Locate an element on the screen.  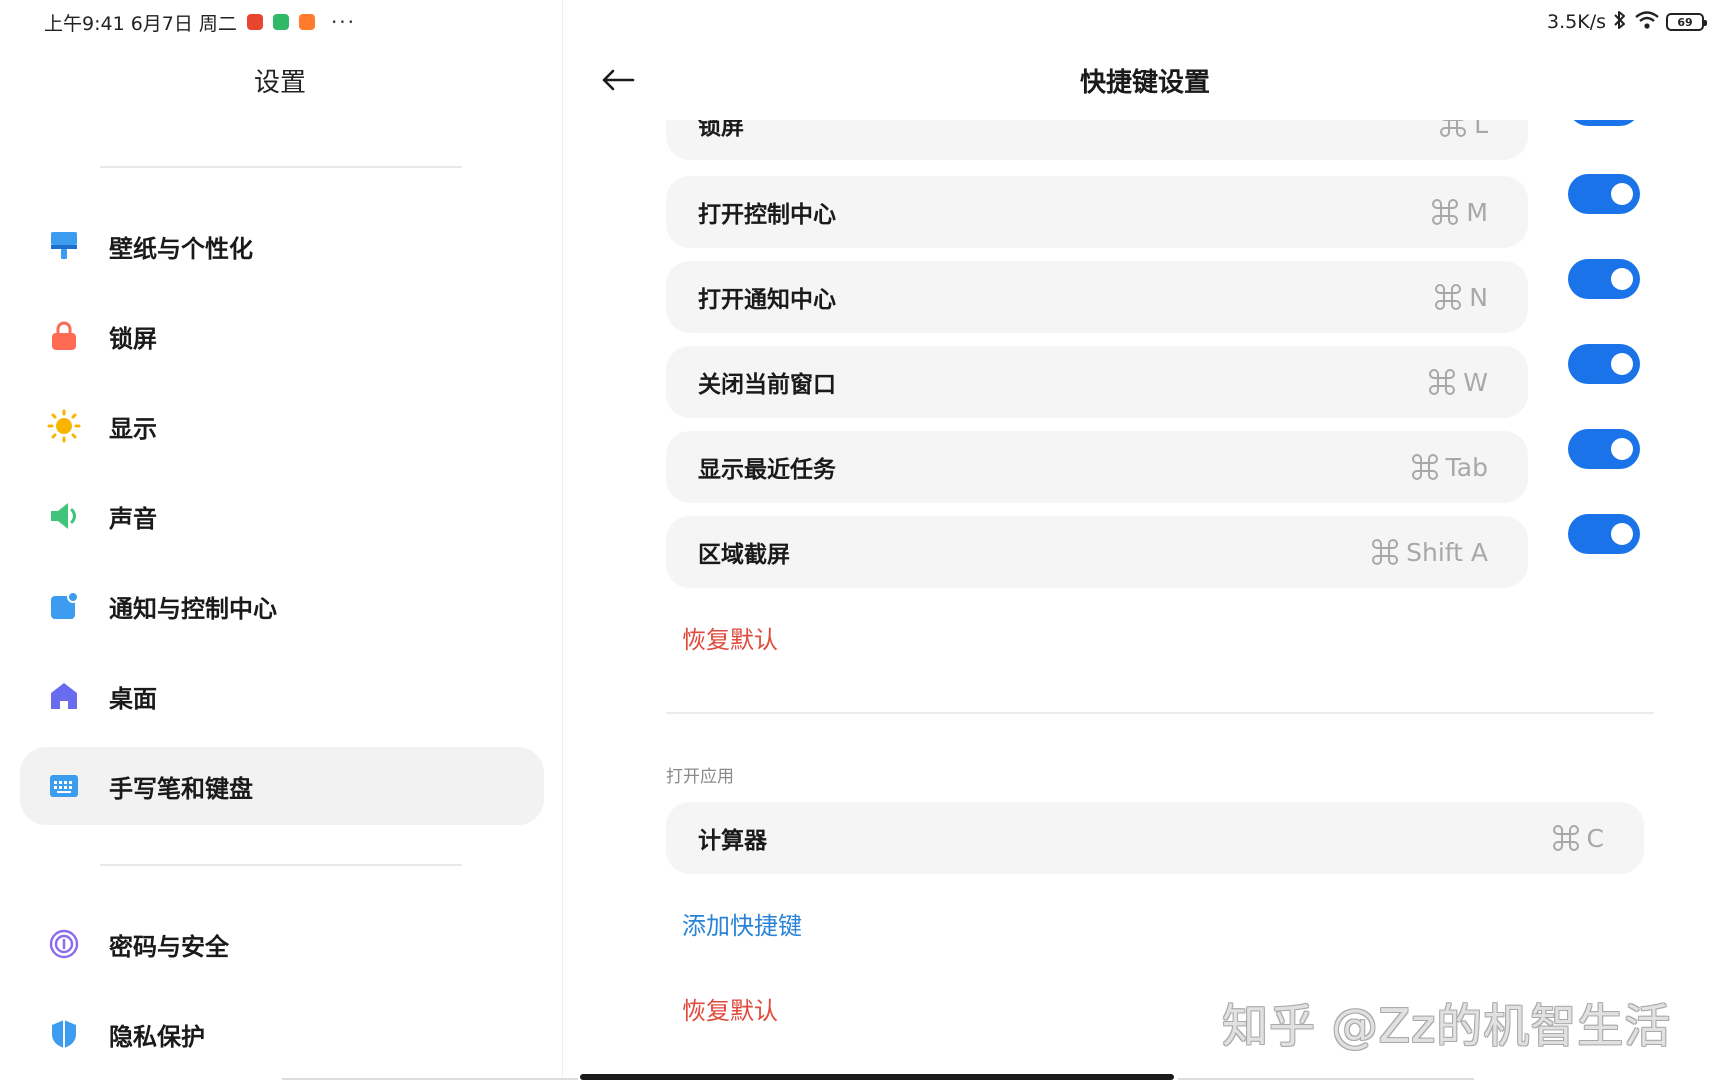
battery-level: 69 is located at coordinates (1685, 22).